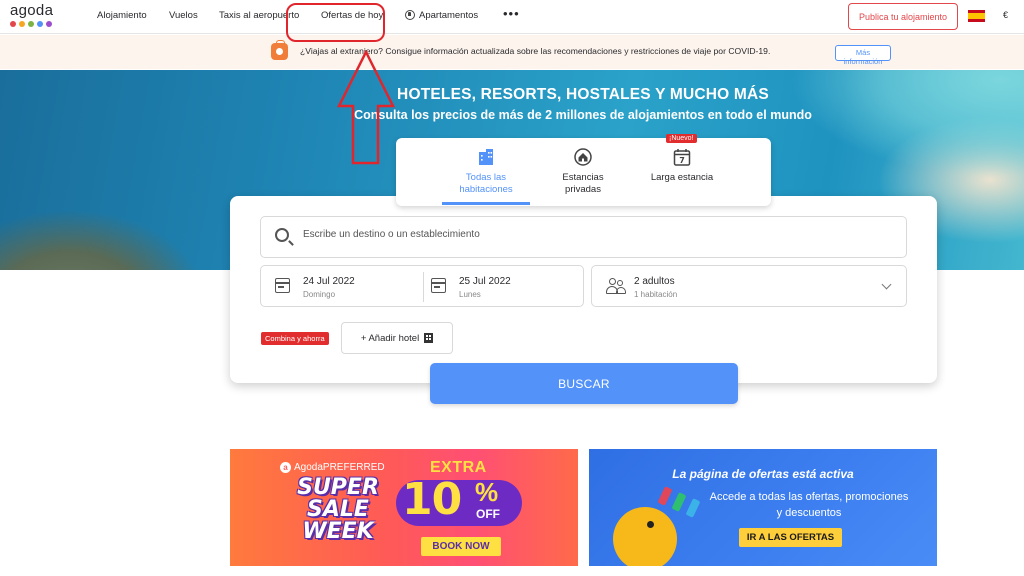  I want to click on date-picker: 24 Jul 2022 Domingo 25 Jul 2022 Lunes, so click(422, 286).